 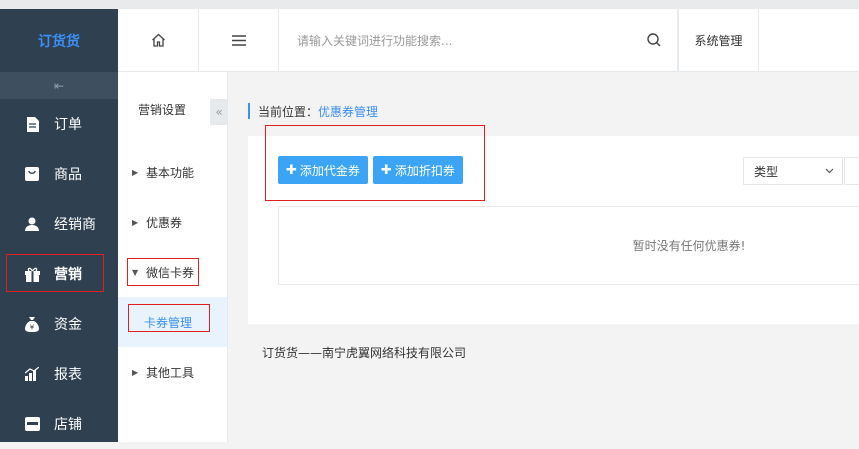 I want to click on subnav-collapse-button: «, so click(x=219, y=112).